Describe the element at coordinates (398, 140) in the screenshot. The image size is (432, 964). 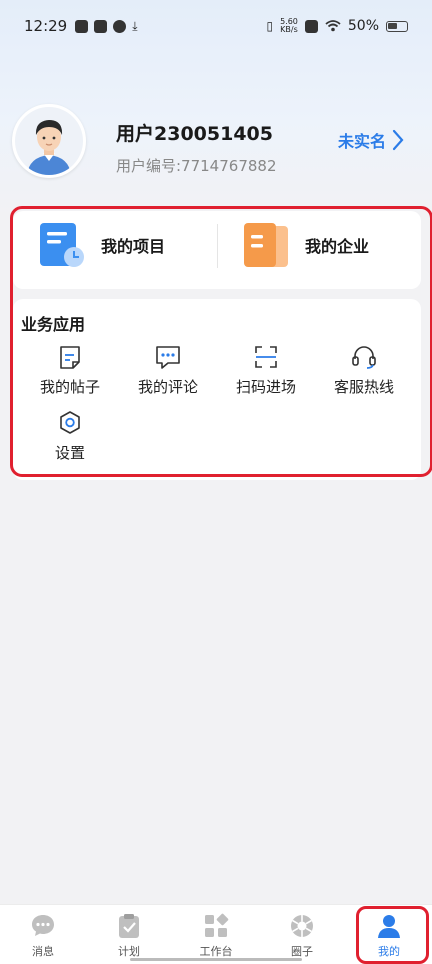
I see `chevron-right-icon` at that location.